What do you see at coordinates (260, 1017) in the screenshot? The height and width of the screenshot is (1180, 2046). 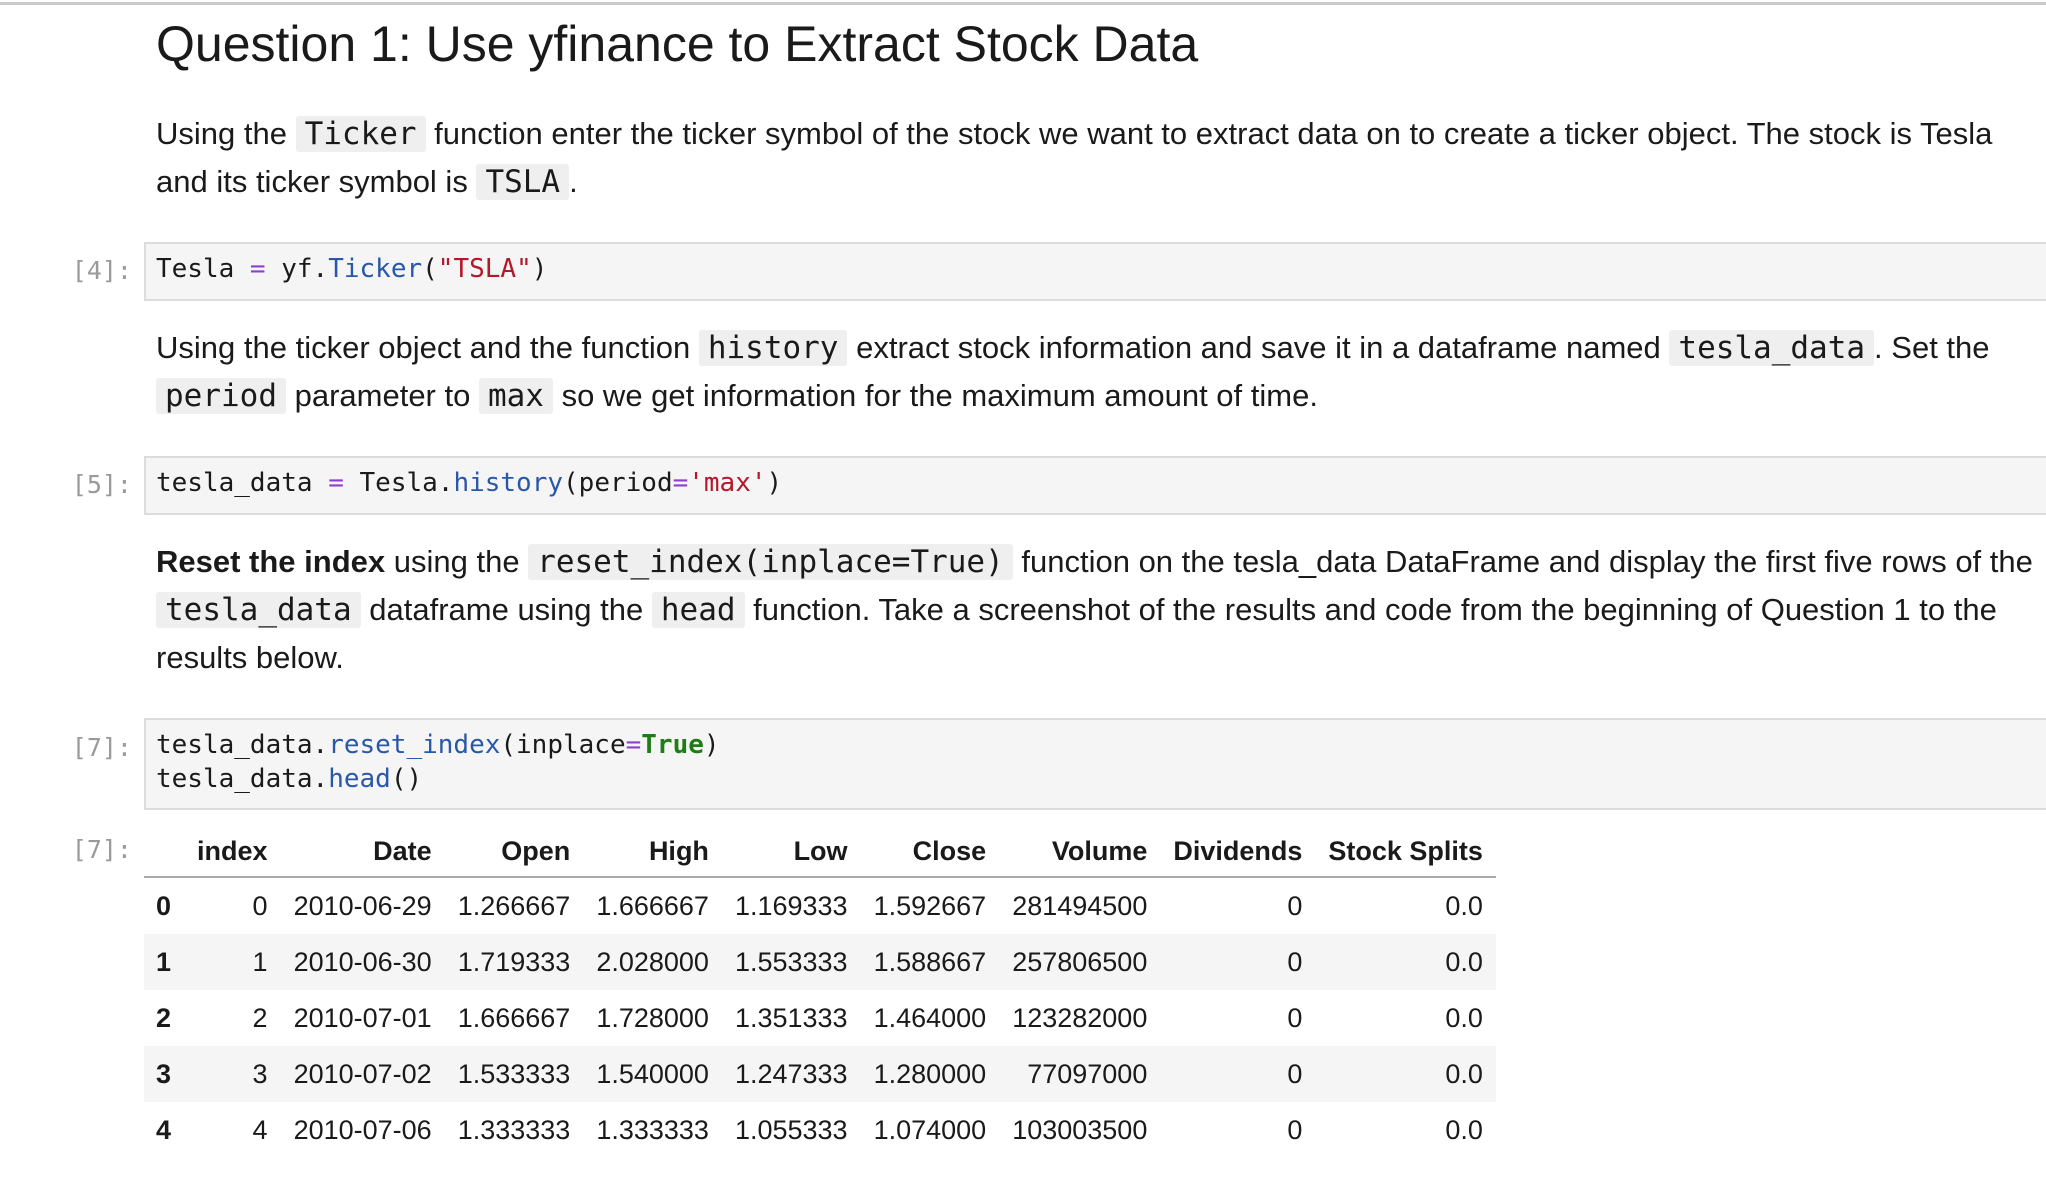 I see `table-cell: 2` at bounding box center [260, 1017].